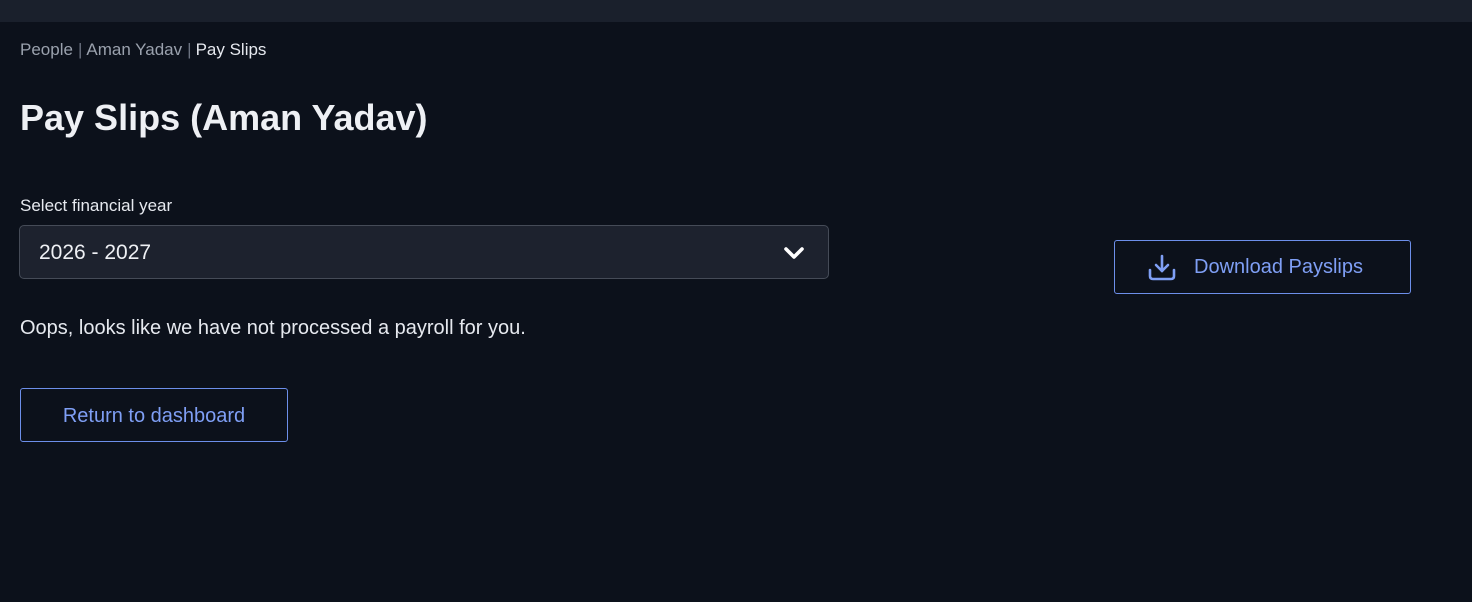 This screenshot has height=602, width=1472. I want to click on download-payslips-label: Download Payslips, so click(1278, 267).